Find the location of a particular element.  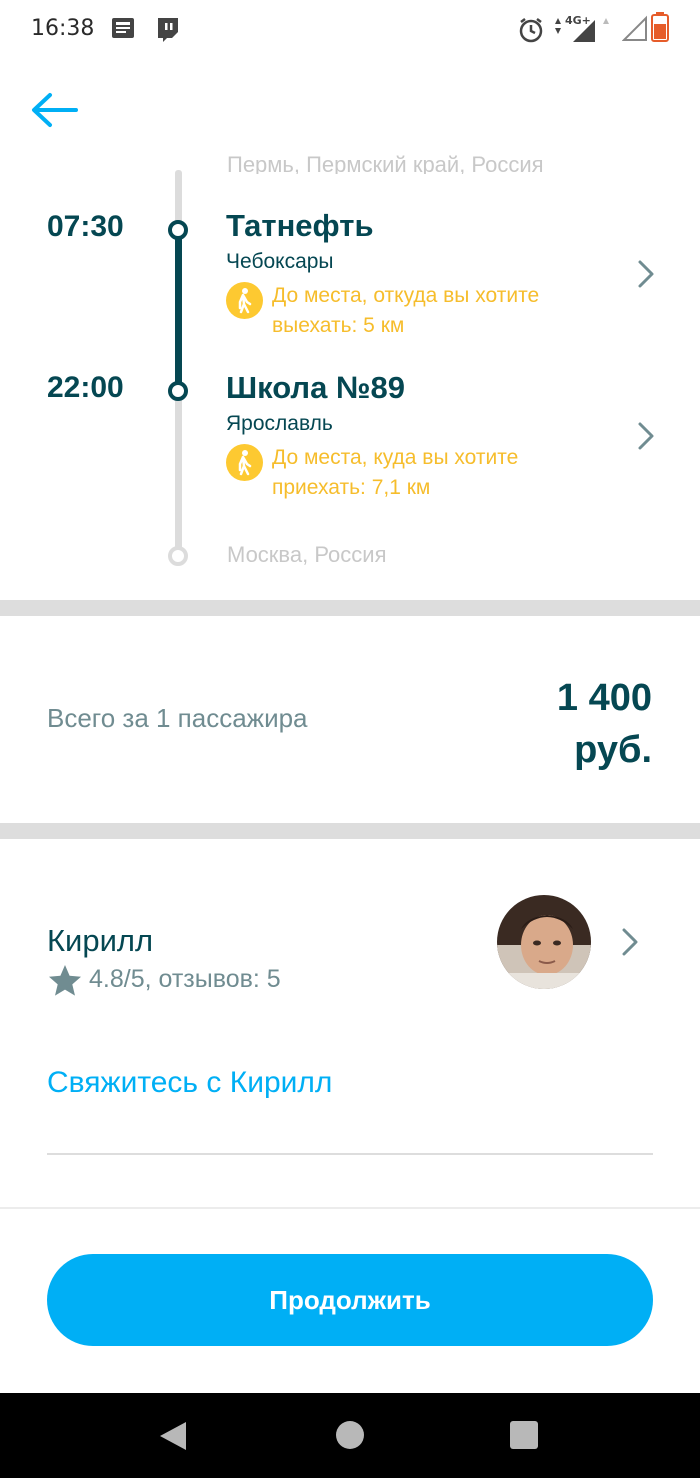

system-navigation-bar is located at coordinates (350, 1435).